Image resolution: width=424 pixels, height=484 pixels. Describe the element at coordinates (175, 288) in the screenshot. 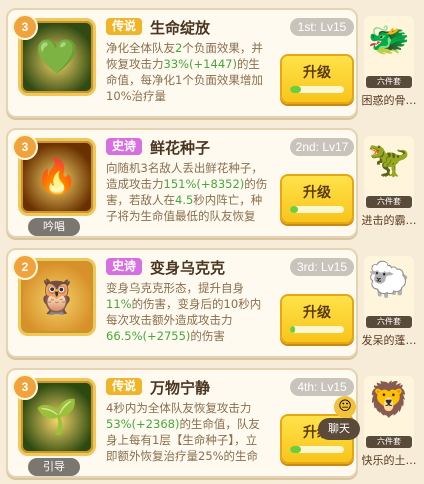

I see `description-text: 变身乌克克形态，提升自身` at that location.